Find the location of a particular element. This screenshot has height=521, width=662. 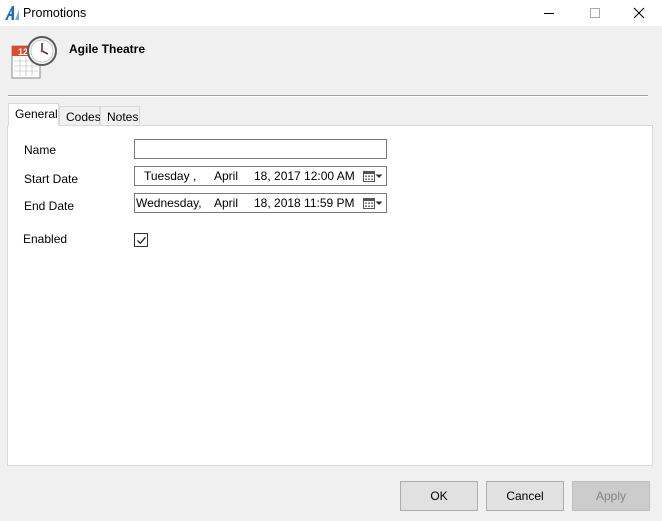

minimize-icon is located at coordinates (549, 13).